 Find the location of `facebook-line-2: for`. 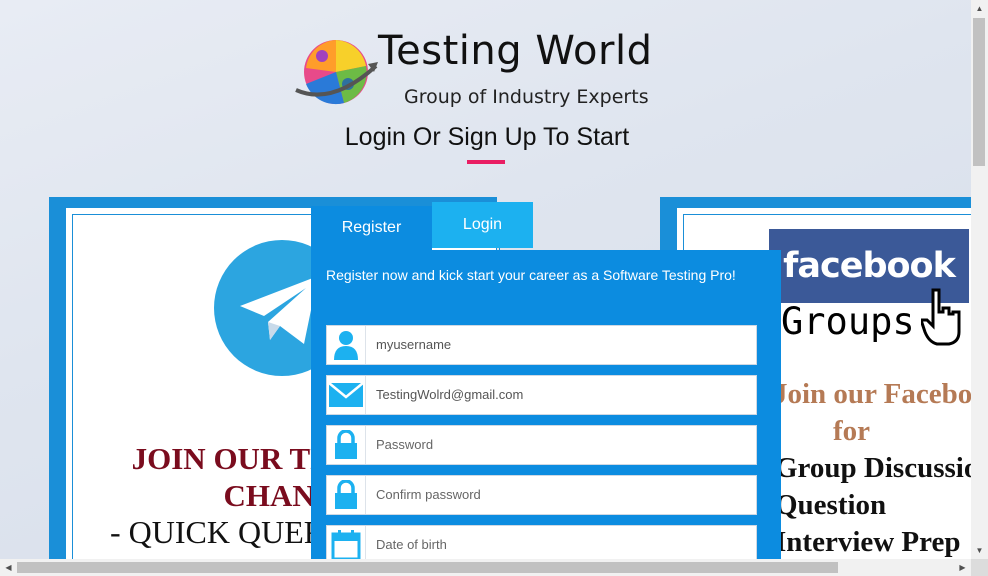

facebook-line-2: for is located at coordinates (852, 431).